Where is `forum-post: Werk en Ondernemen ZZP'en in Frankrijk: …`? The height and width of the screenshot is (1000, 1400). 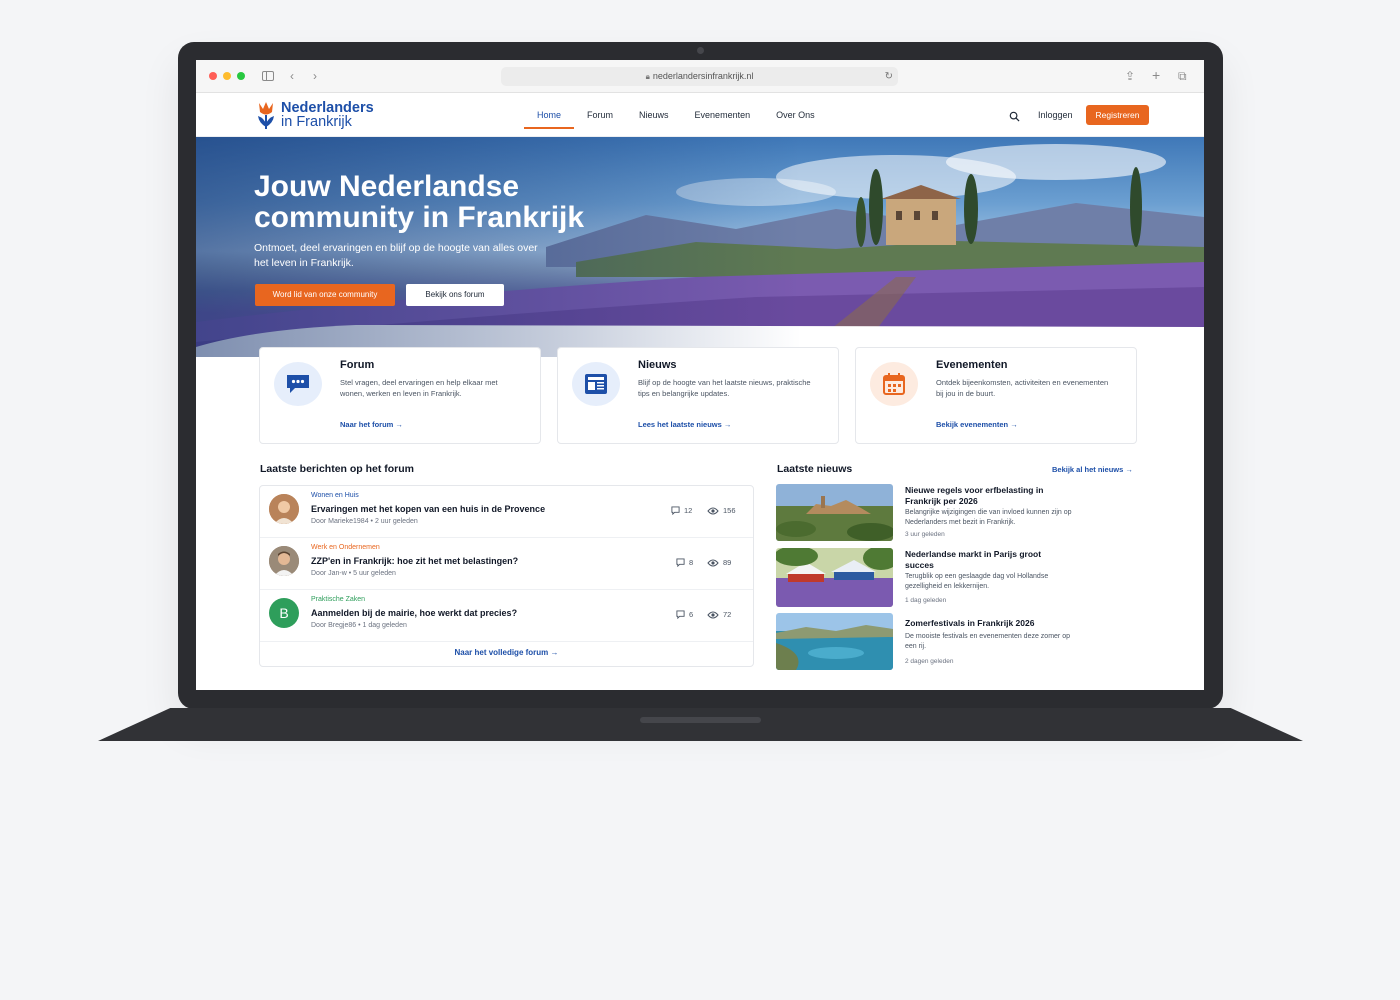 forum-post: Werk en Ondernemen ZZP'en in Frankrijk: … is located at coordinates (506, 564).